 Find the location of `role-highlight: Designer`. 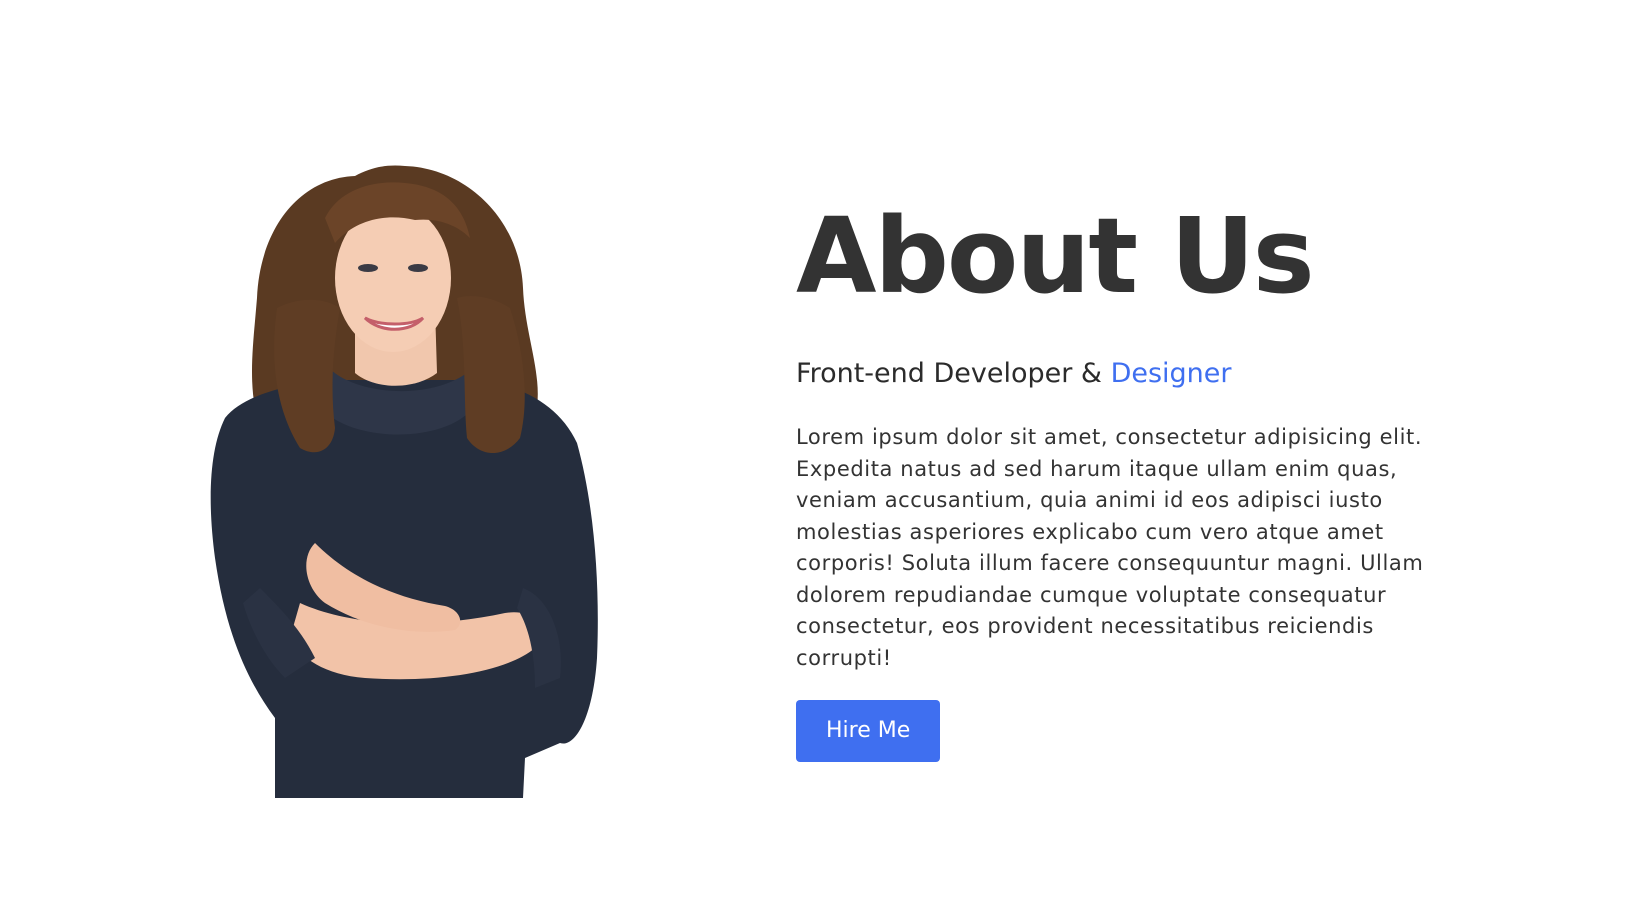

role-highlight: Designer is located at coordinates (1171, 373).